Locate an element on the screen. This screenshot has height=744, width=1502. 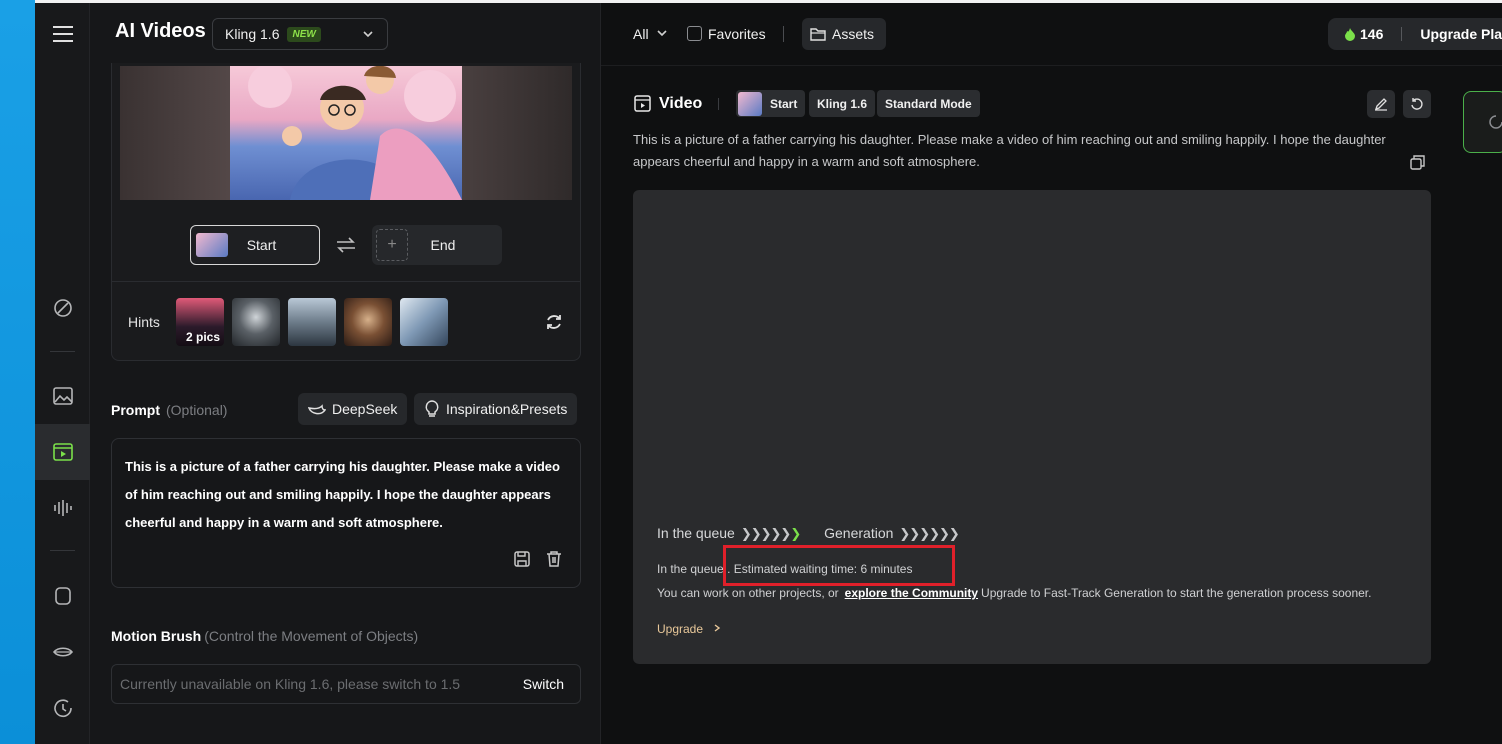
assets-label: Assets is located at coordinates (853, 34).